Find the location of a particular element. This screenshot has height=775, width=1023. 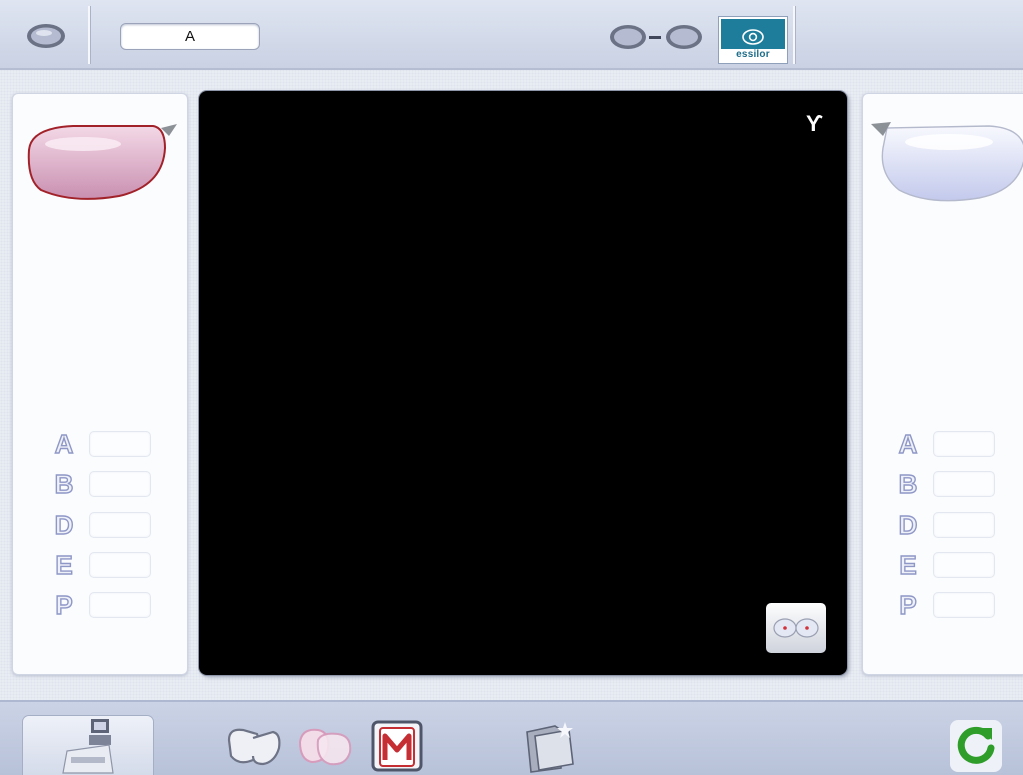

frame-shape-button is located at coordinates (253, 745).